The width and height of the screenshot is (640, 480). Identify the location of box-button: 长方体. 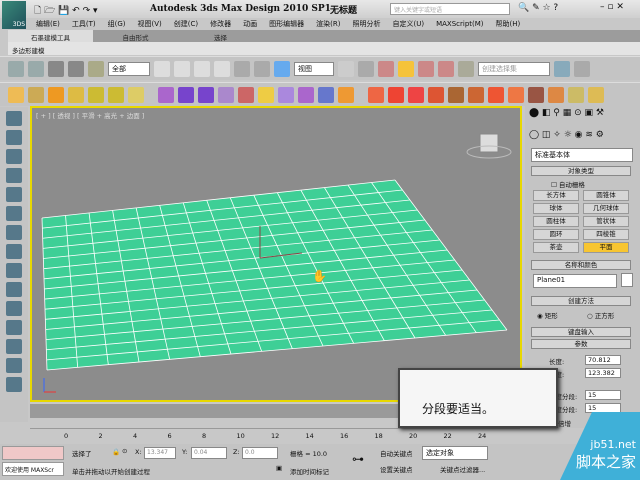
(556, 195).